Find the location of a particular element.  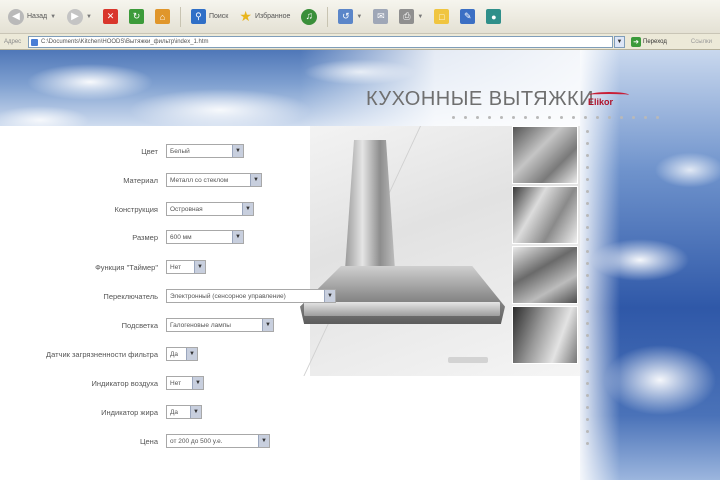

stop-icon: ✕ is located at coordinates (110, 16).